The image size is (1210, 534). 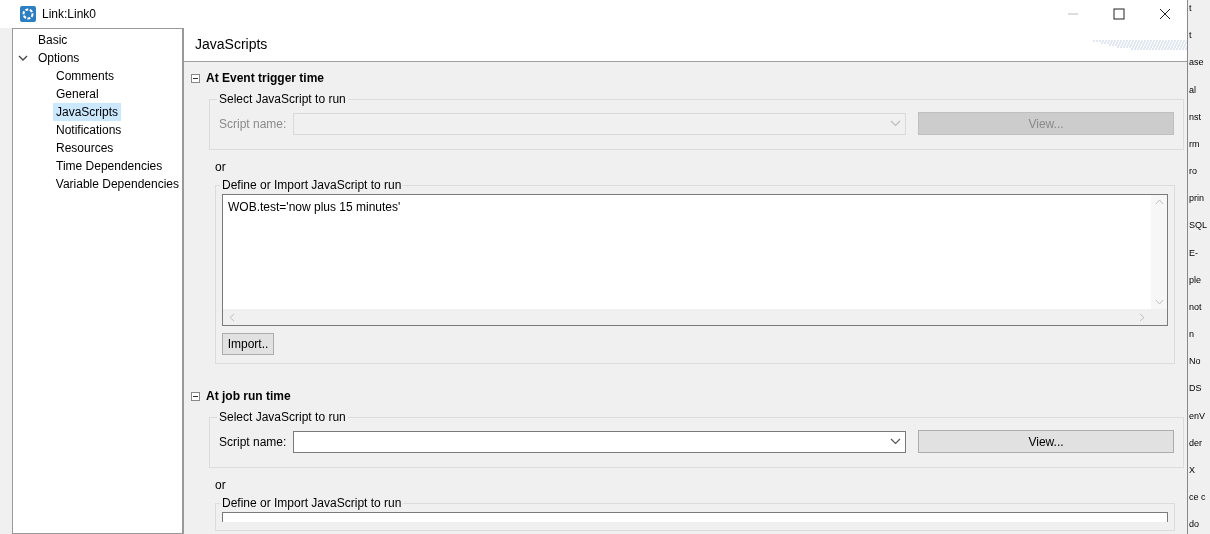 What do you see at coordinates (1165, 14) in the screenshot?
I see `close-icon` at bounding box center [1165, 14].